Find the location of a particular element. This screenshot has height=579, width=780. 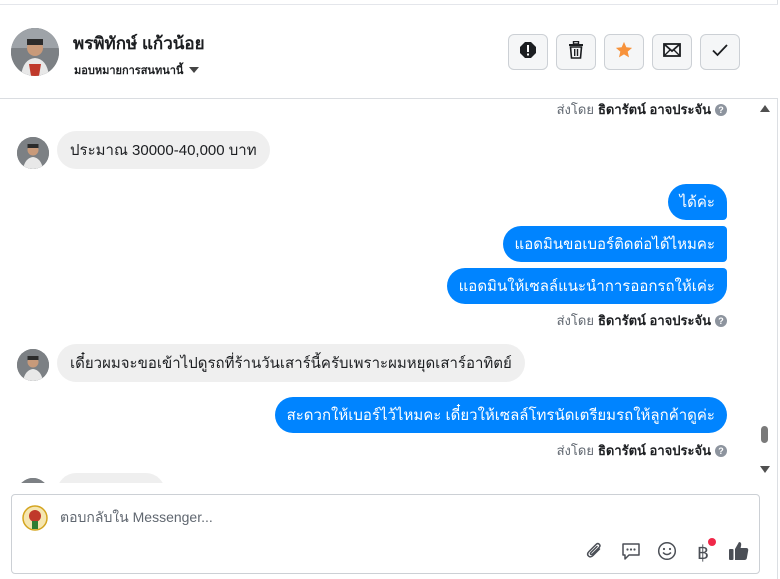

assign-conversation-dropdown: มอบหมายการสนทนานี้ is located at coordinates (137, 70).